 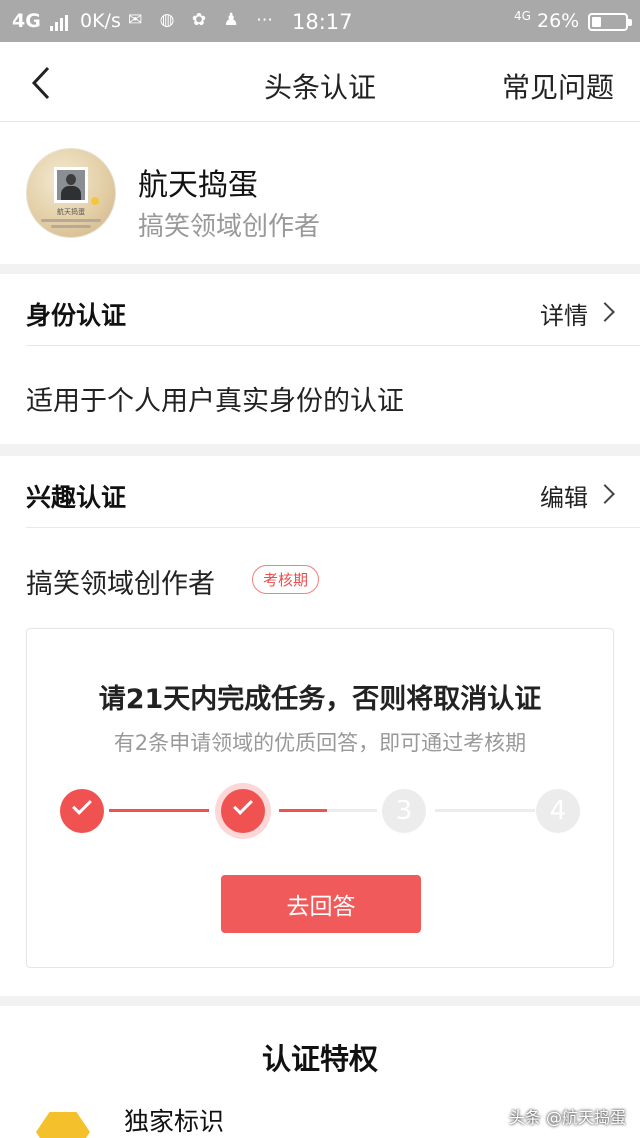 I want to click on privileges-title: 认证特权, so click(x=319, y=1059).